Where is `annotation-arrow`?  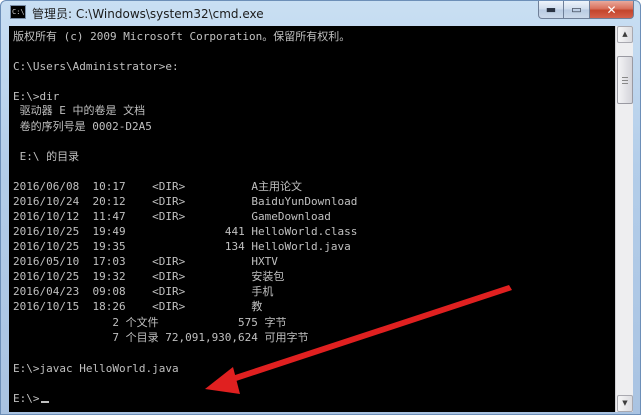 annotation-arrow is located at coordinates (358, 339).